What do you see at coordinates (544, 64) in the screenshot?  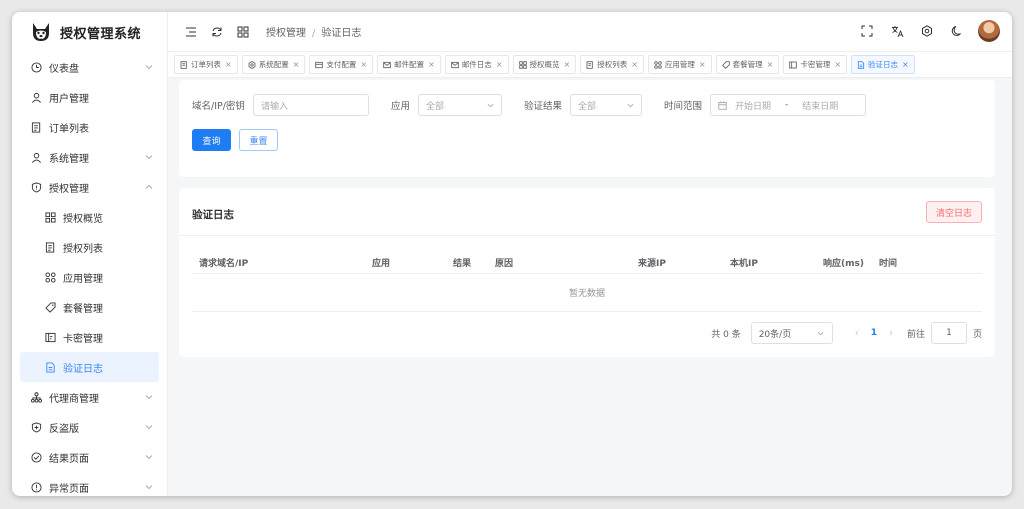 I see `tab-license-overview: 授权概览 ×` at bounding box center [544, 64].